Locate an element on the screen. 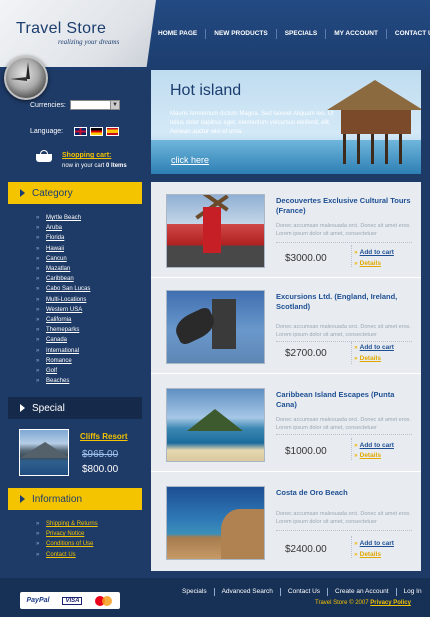  english-flag-icon is located at coordinates (80, 131).